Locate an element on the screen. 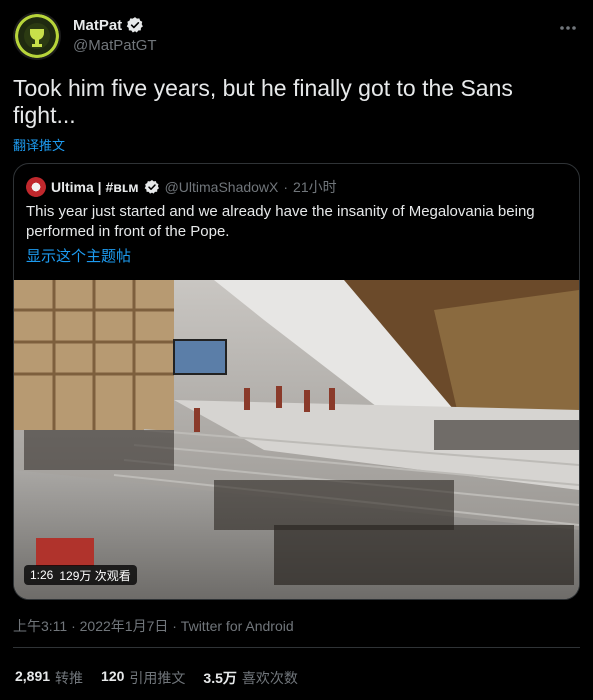 Image resolution: width=593 pixels, height=700 pixels. more-options-icon is located at coordinates (568, 28).